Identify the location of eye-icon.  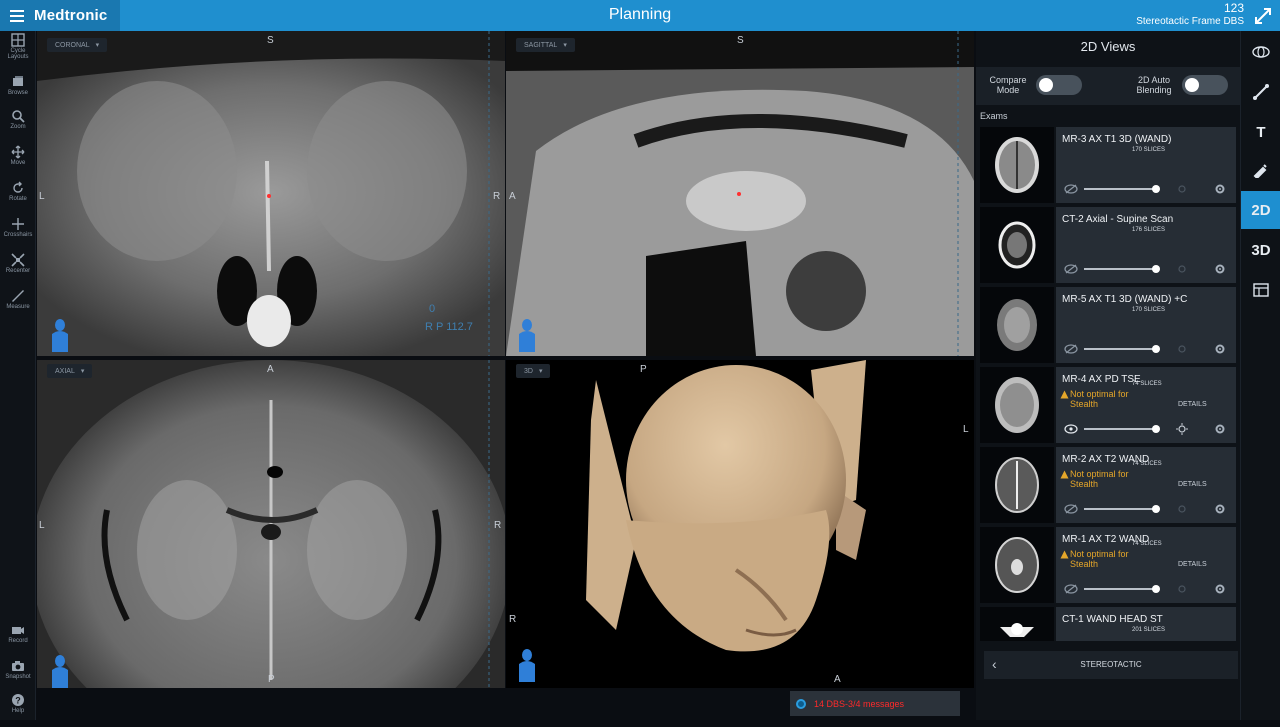
(1071, 429).